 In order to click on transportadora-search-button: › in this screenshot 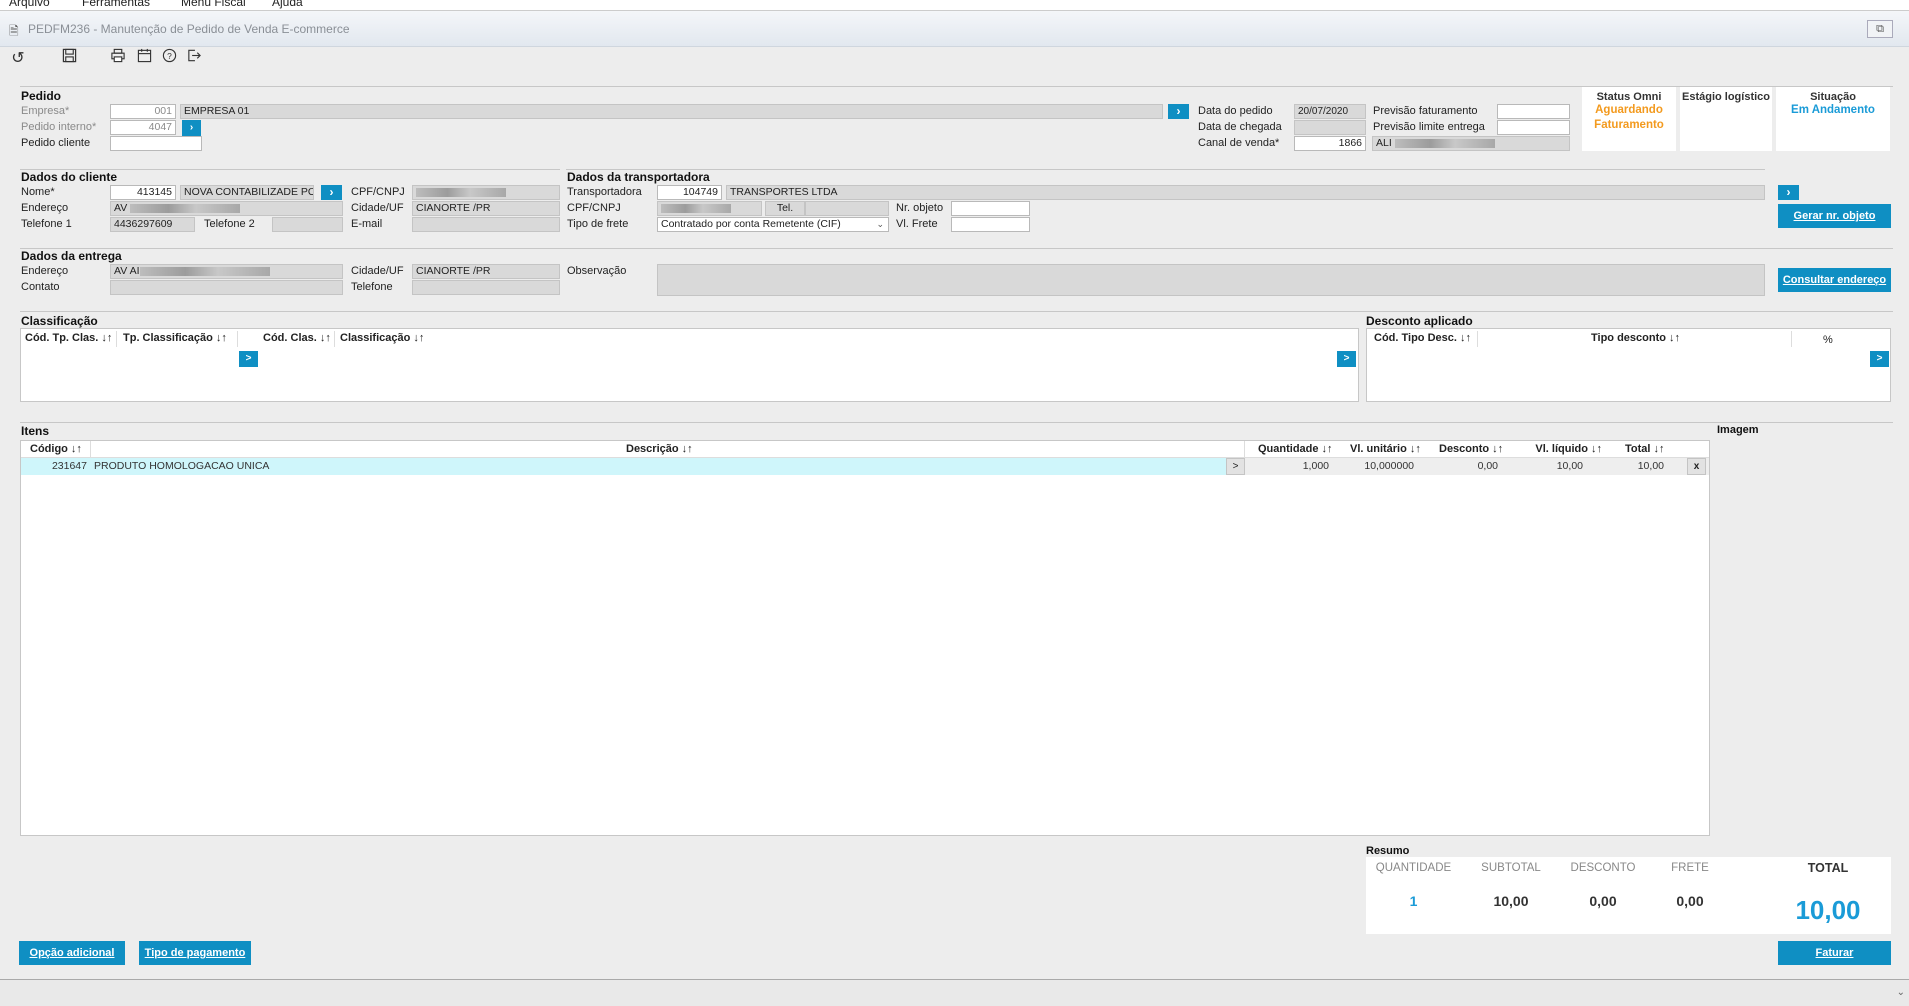, I will do `click(1788, 192)`.